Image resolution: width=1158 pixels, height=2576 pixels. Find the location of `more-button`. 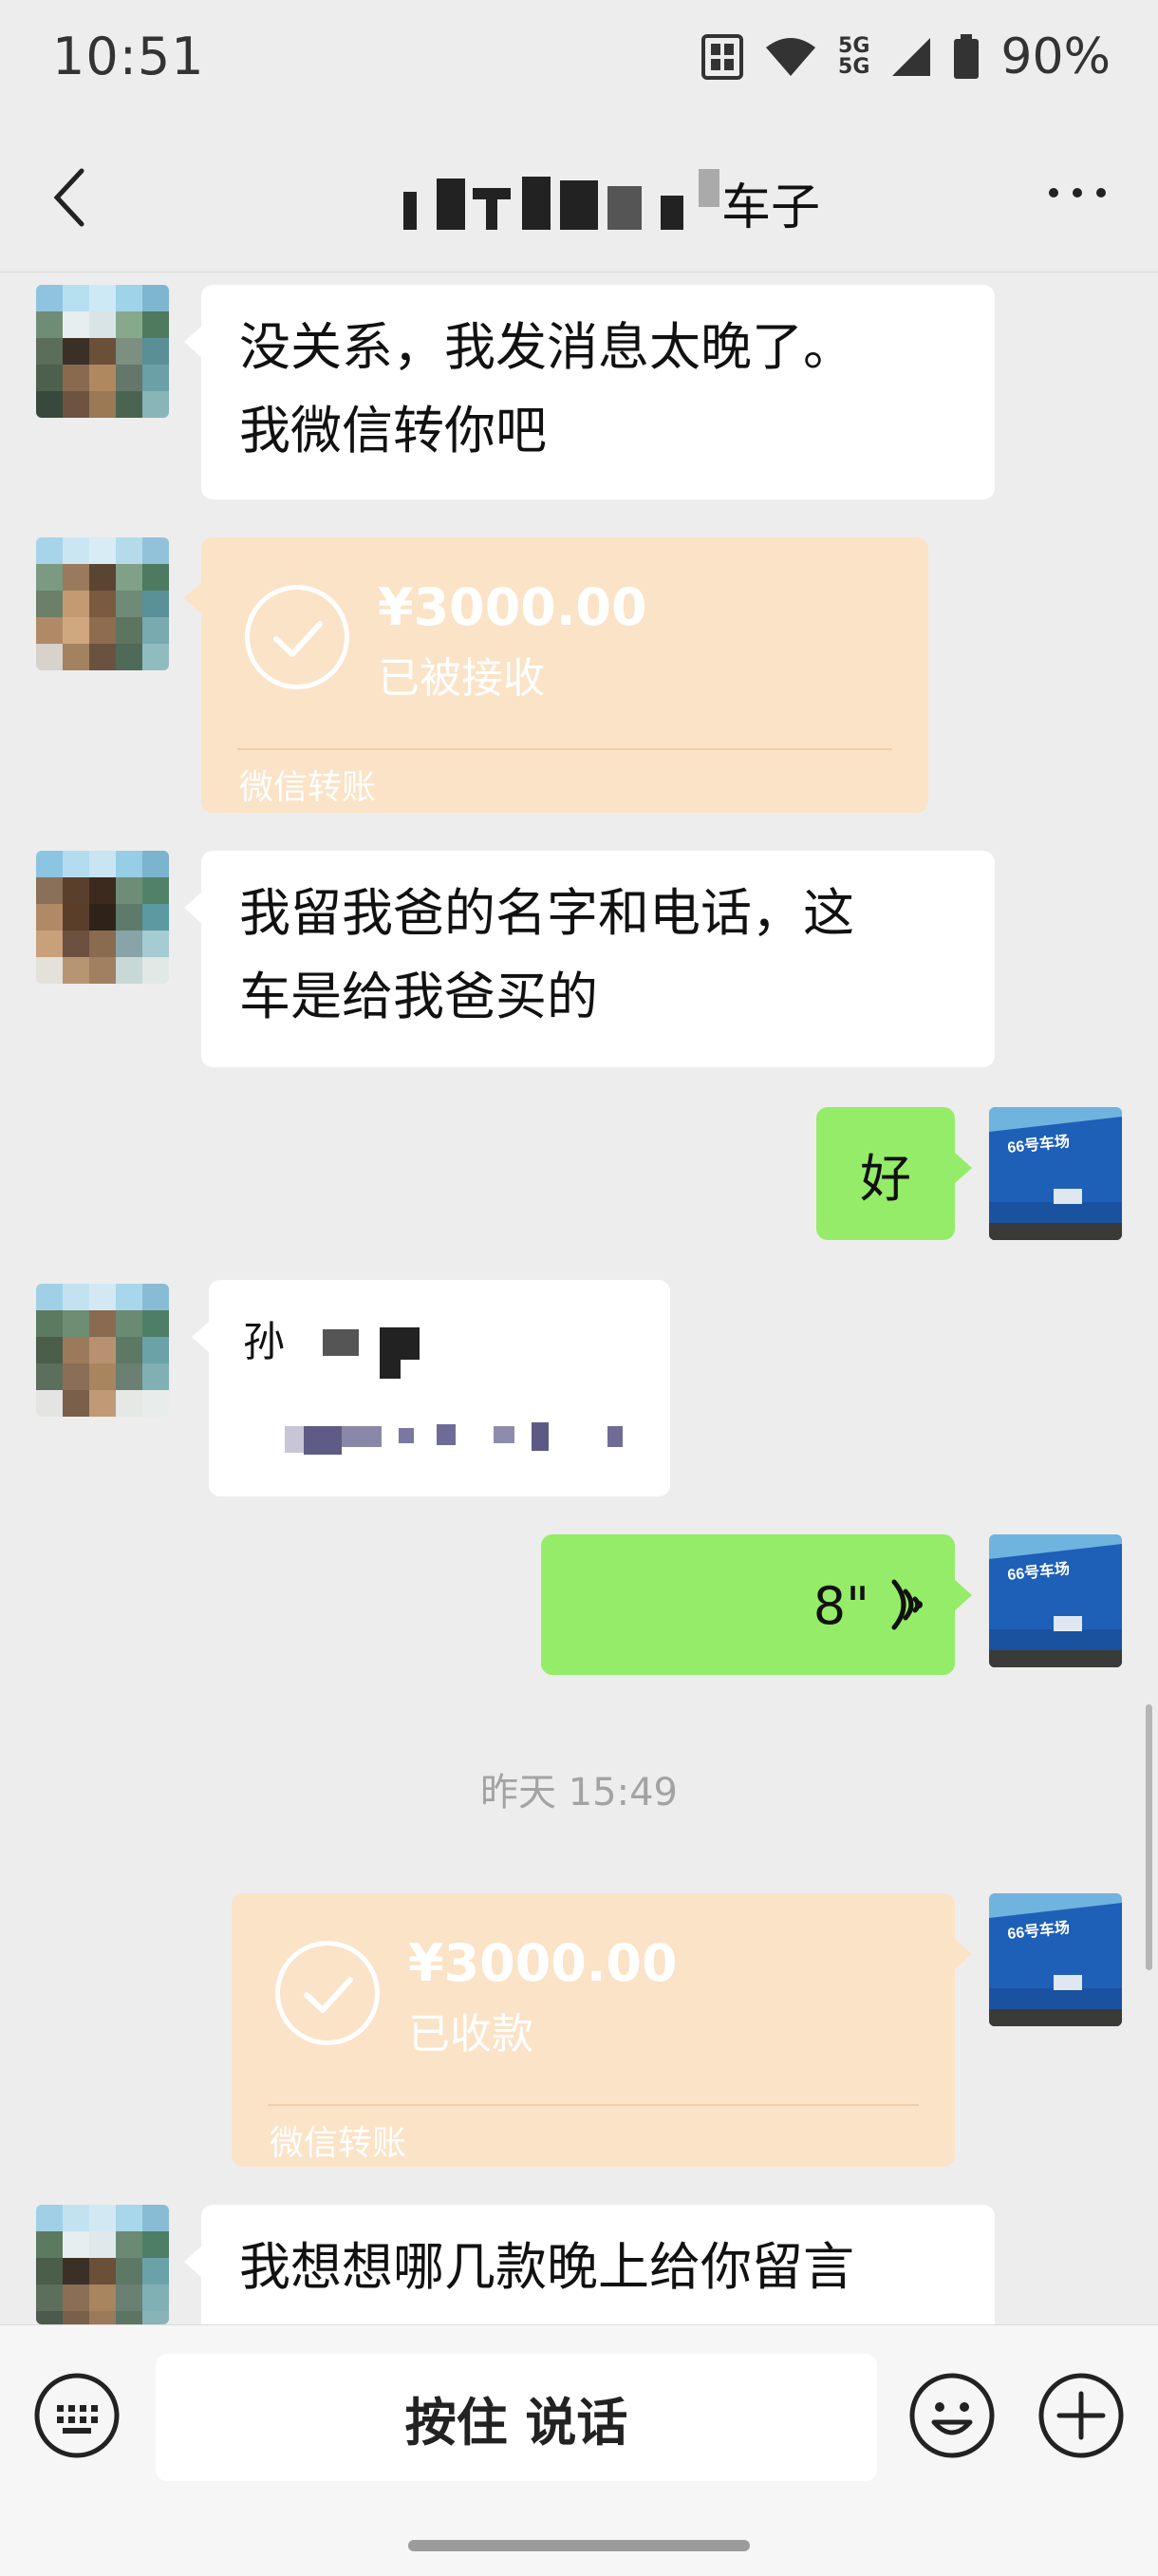

more-button is located at coordinates (1077, 193).